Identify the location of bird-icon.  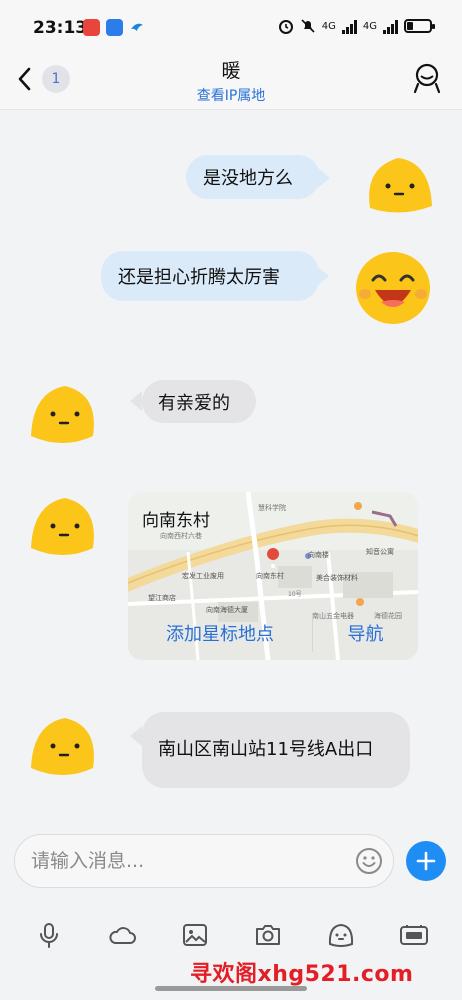
(137, 27).